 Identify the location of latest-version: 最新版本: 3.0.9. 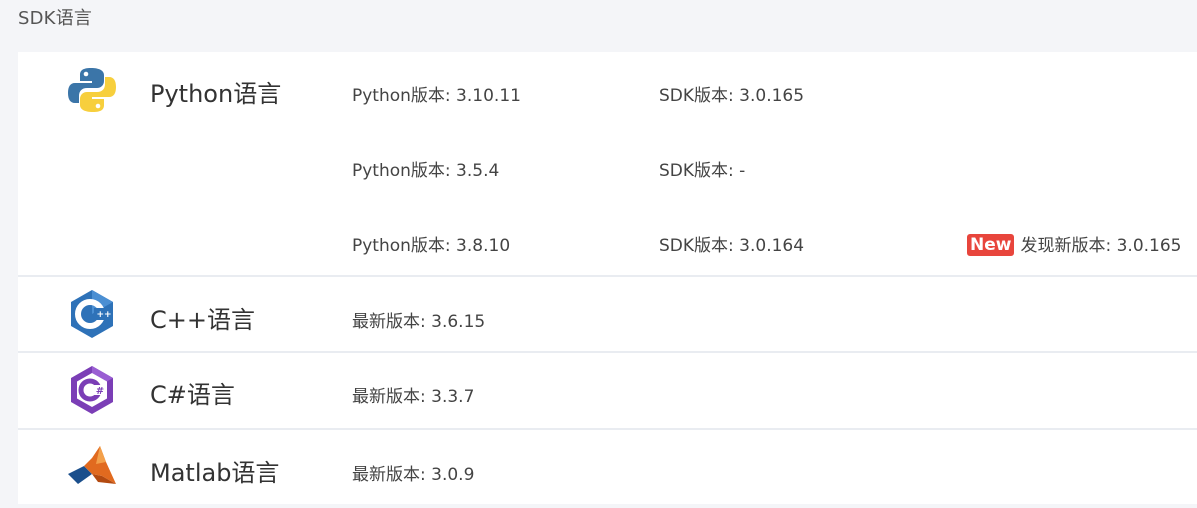
(413, 475).